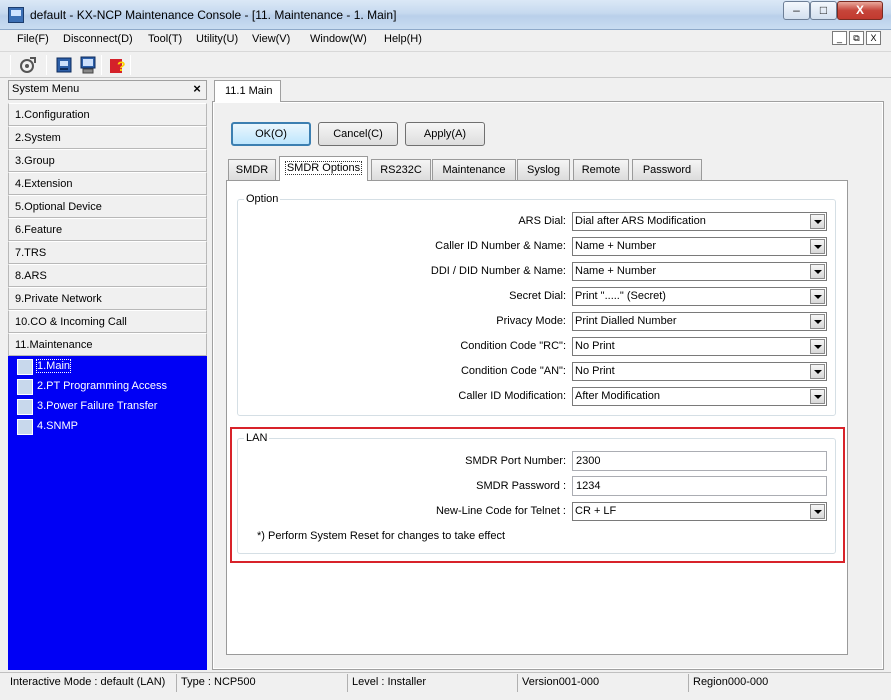 The image size is (891, 700). What do you see at coordinates (28, 65) in the screenshot?
I see `tool-icon` at bounding box center [28, 65].